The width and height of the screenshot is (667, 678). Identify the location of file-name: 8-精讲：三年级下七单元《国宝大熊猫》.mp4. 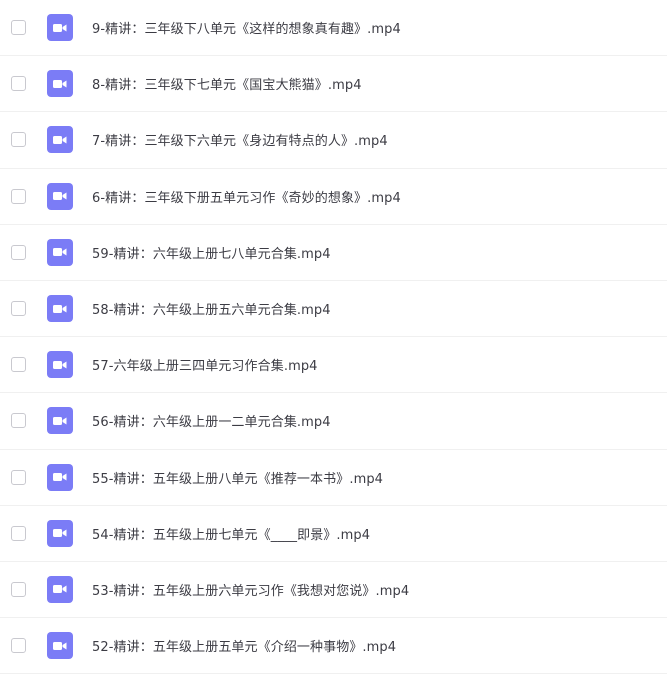
(227, 83).